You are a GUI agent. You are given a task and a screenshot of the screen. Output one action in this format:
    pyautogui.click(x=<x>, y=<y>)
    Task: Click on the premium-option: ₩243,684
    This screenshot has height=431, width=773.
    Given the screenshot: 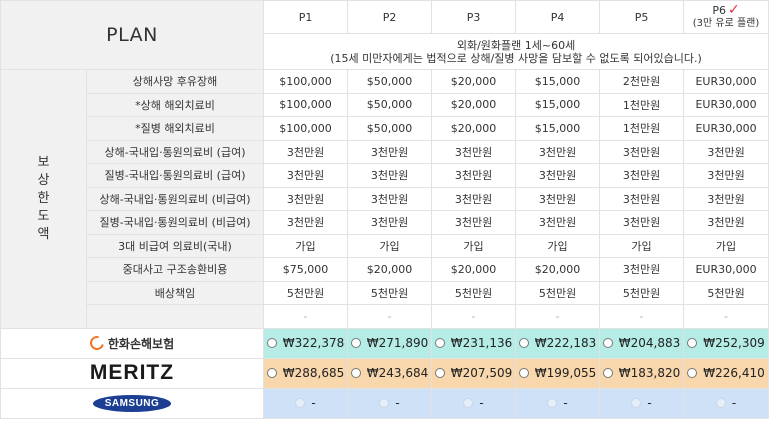 What is the action you would take?
    pyautogui.click(x=390, y=373)
    